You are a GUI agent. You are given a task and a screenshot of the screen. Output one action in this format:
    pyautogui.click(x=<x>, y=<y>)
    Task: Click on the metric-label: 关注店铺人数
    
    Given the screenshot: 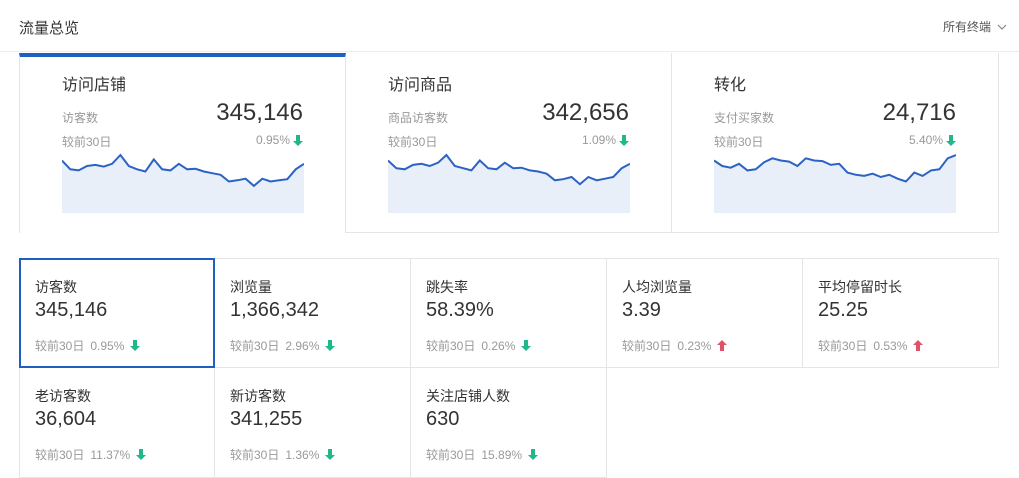 What is the action you would take?
    pyautogui.click(x=468, y=396)
    